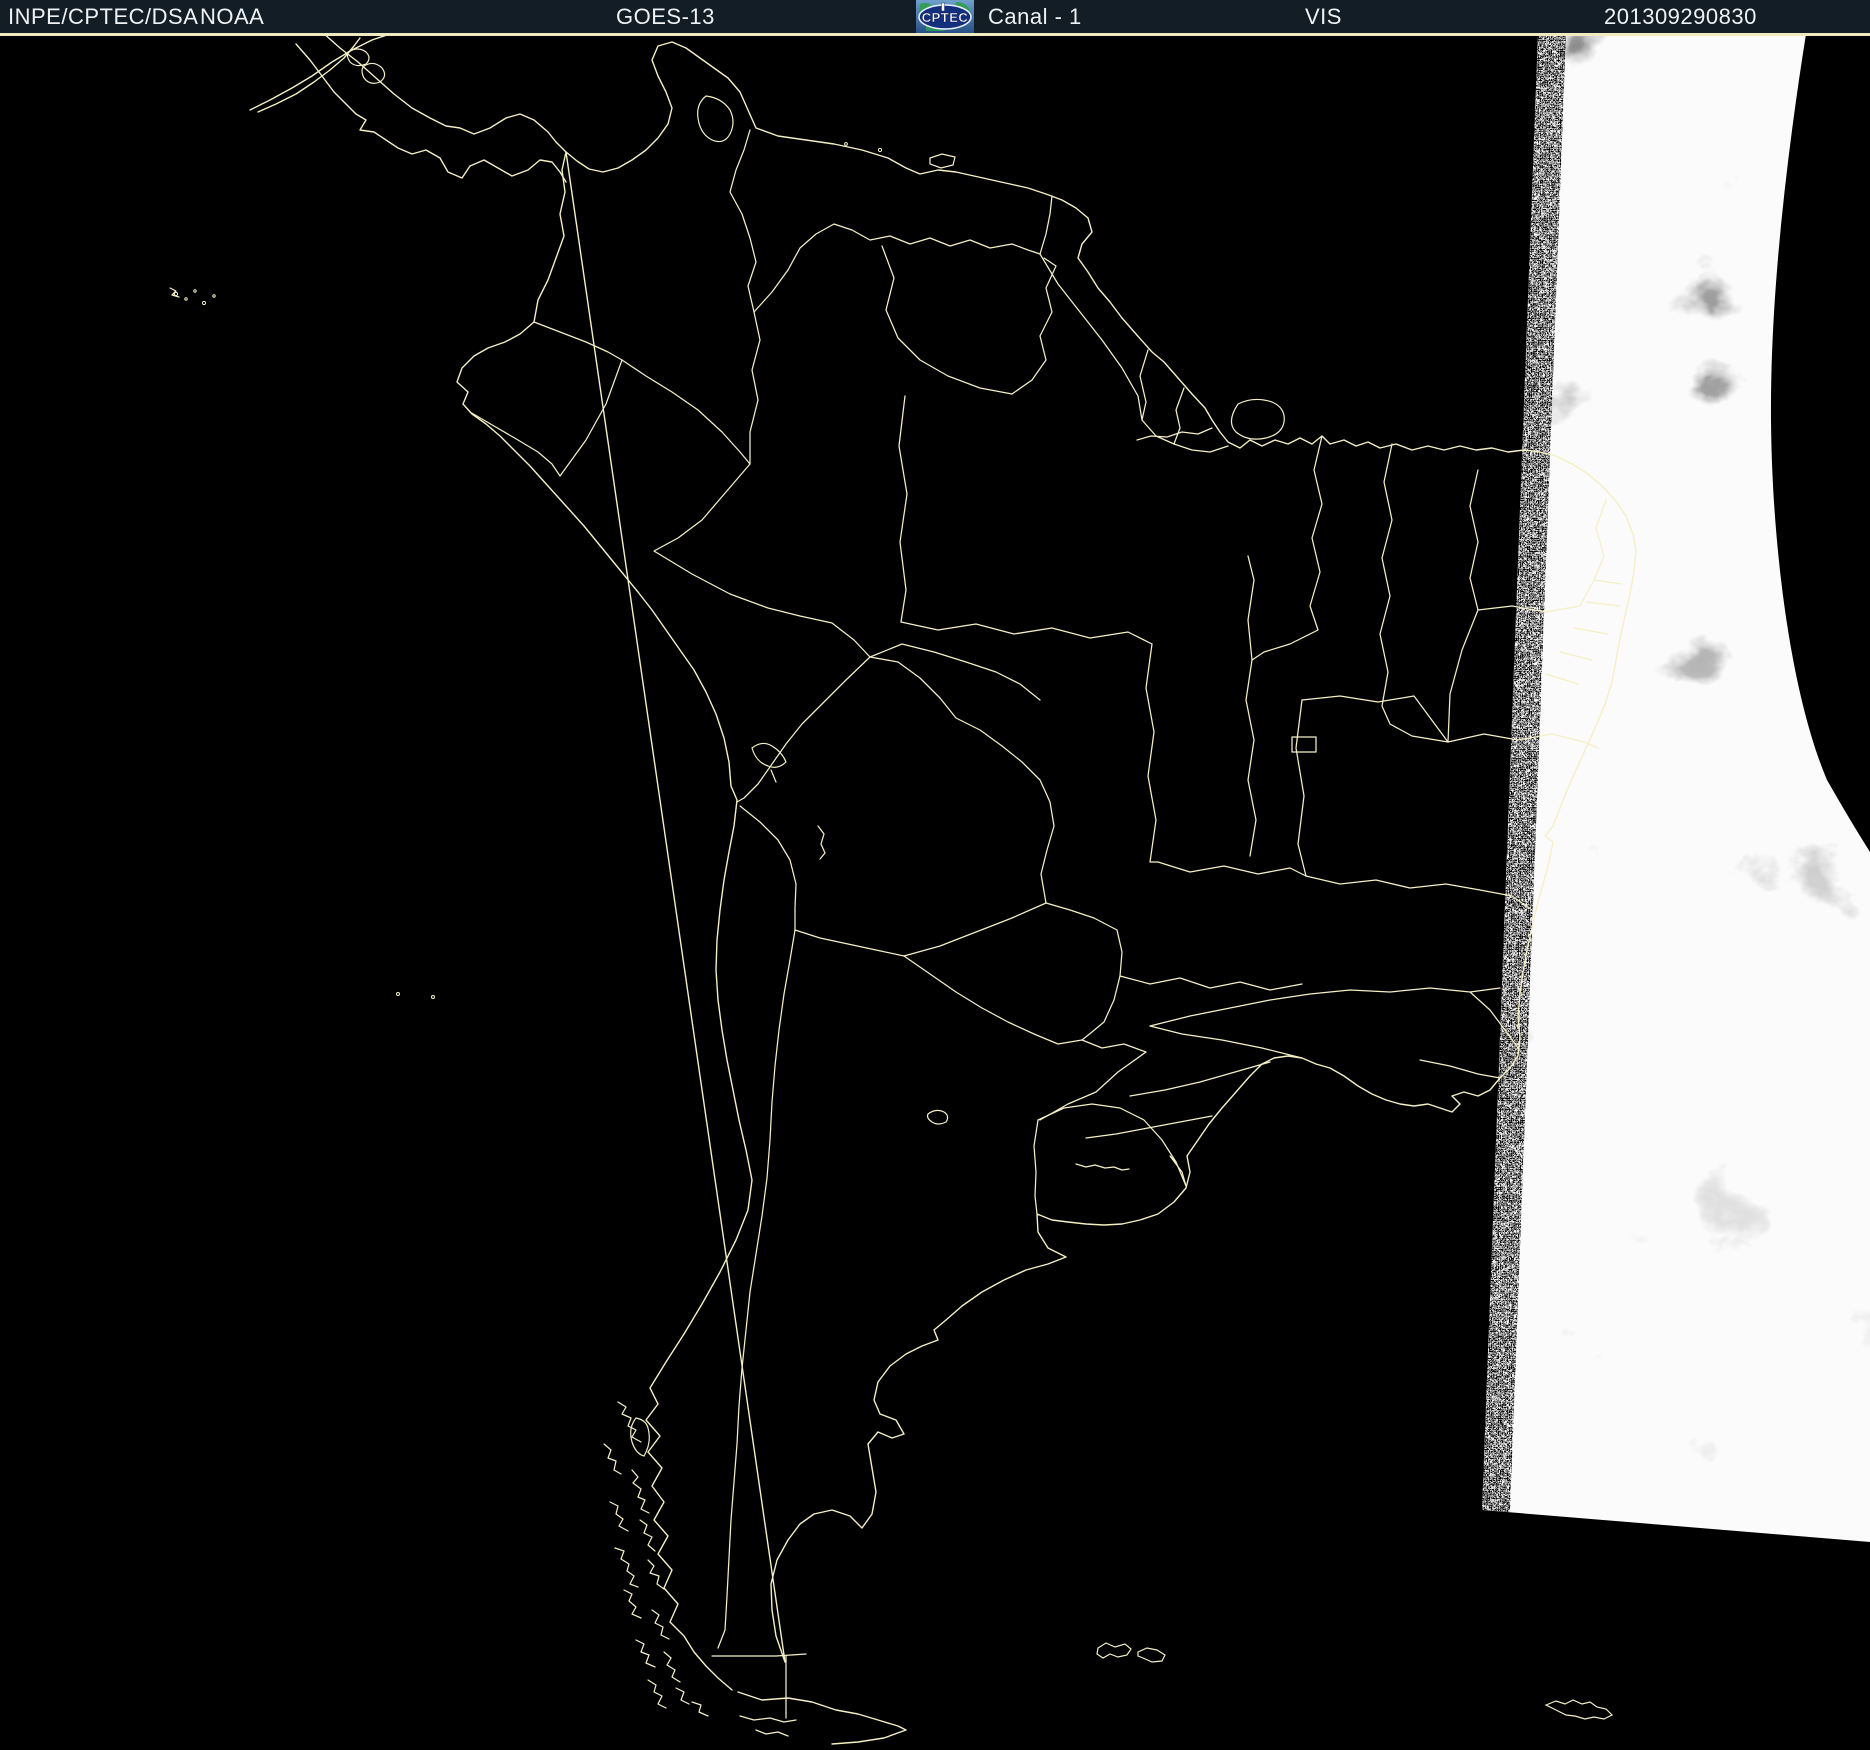  What do you see at coordinates (880, 150) in the screenshot?
I see `margarita-island` at bounding box center [880, 150].